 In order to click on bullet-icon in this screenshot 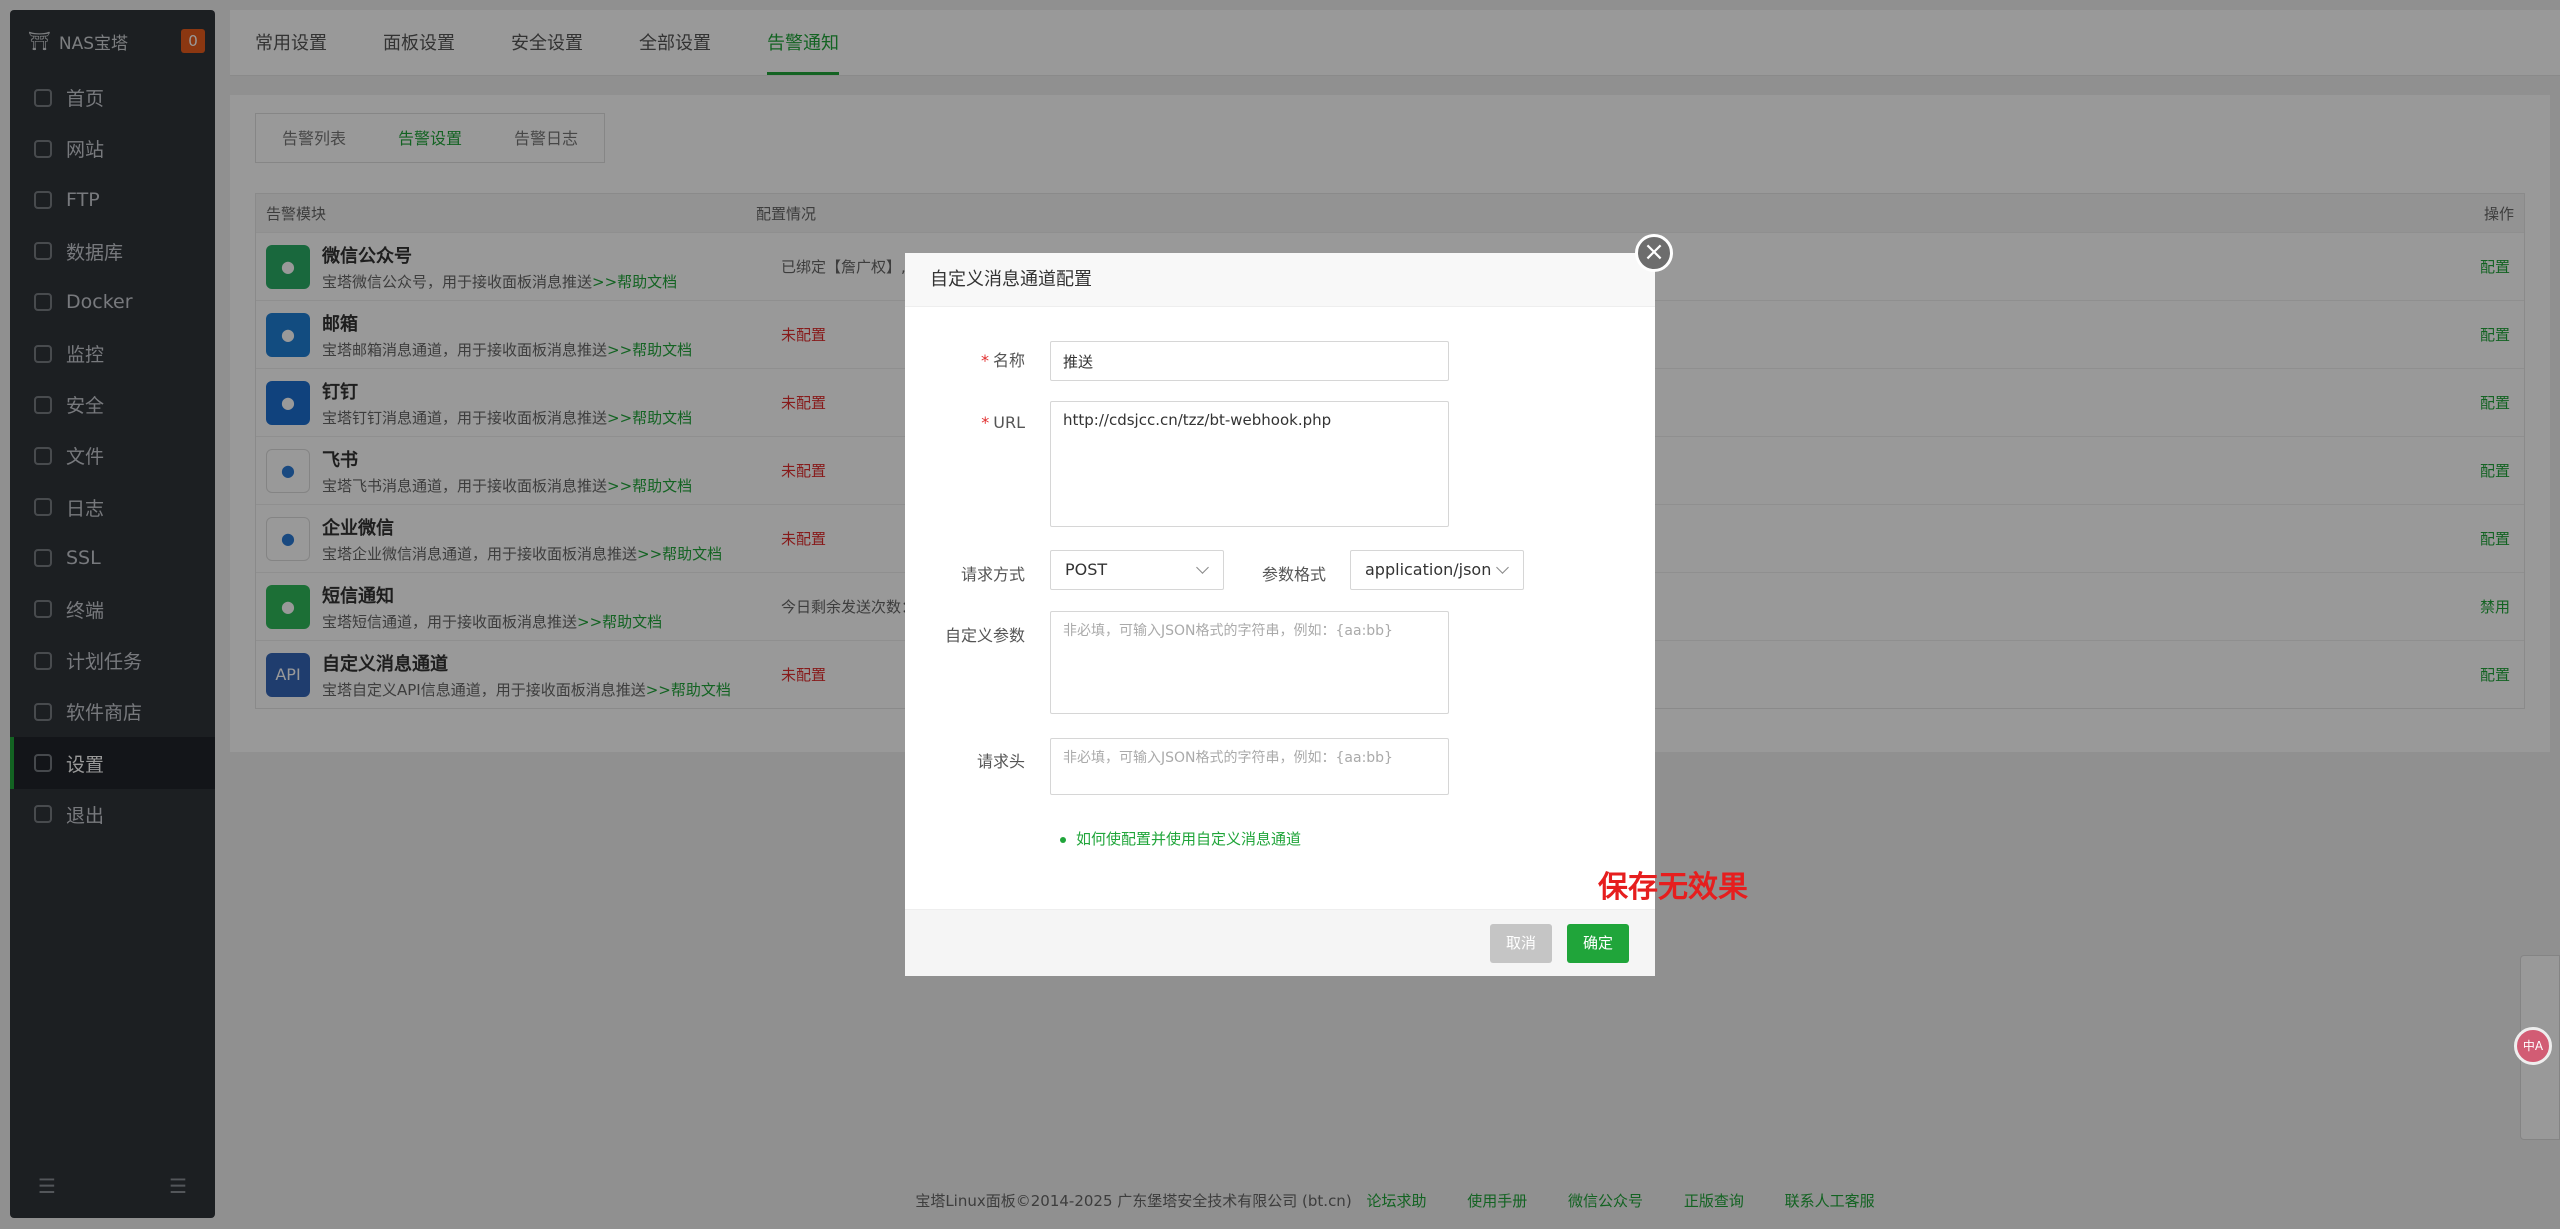, I will do `click(1063, 839)`.